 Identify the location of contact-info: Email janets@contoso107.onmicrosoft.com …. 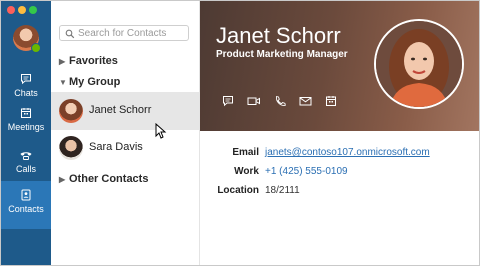
(339, 173).